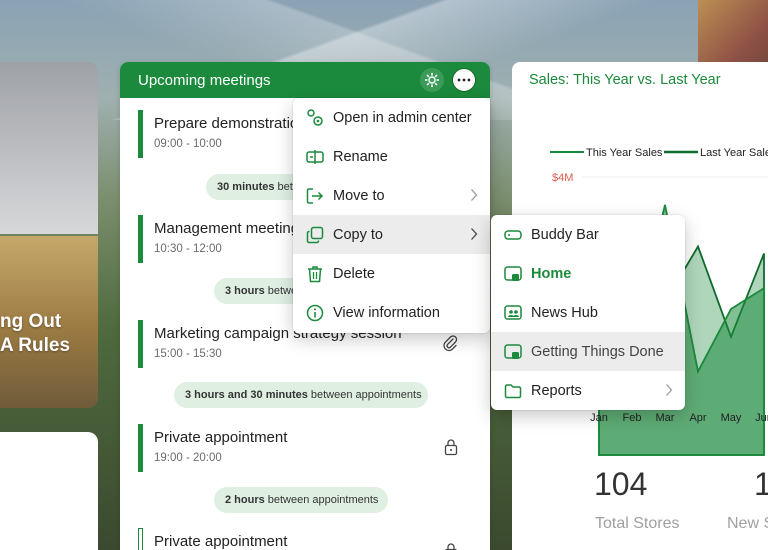 The image size is (768, 550). Describe the element at coordinates (315, 196) in the screenshot. I see `move-to-icon` at that location.